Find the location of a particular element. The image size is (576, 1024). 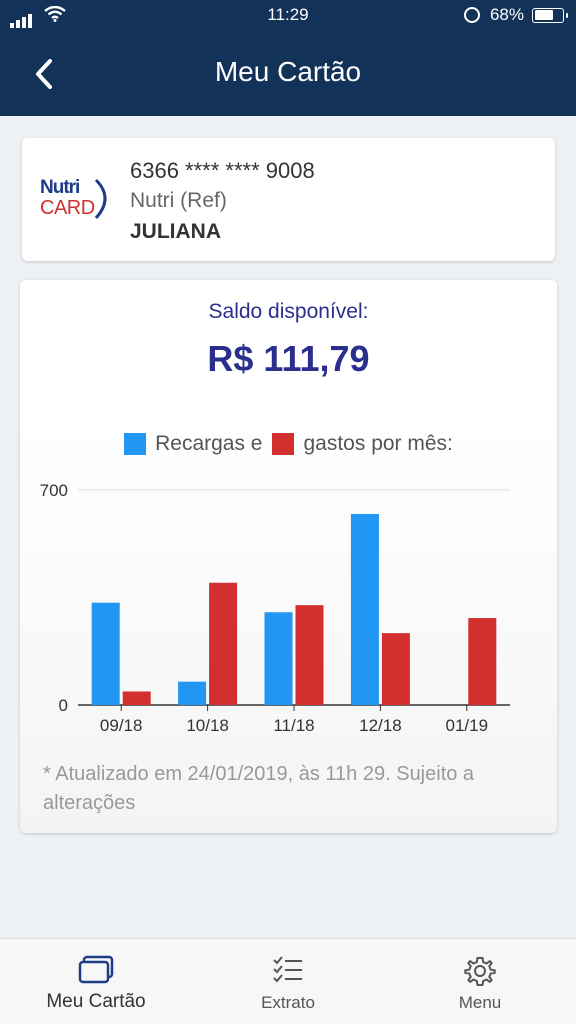

tab-extrato: Extrato is located at coordinates (288, 981).